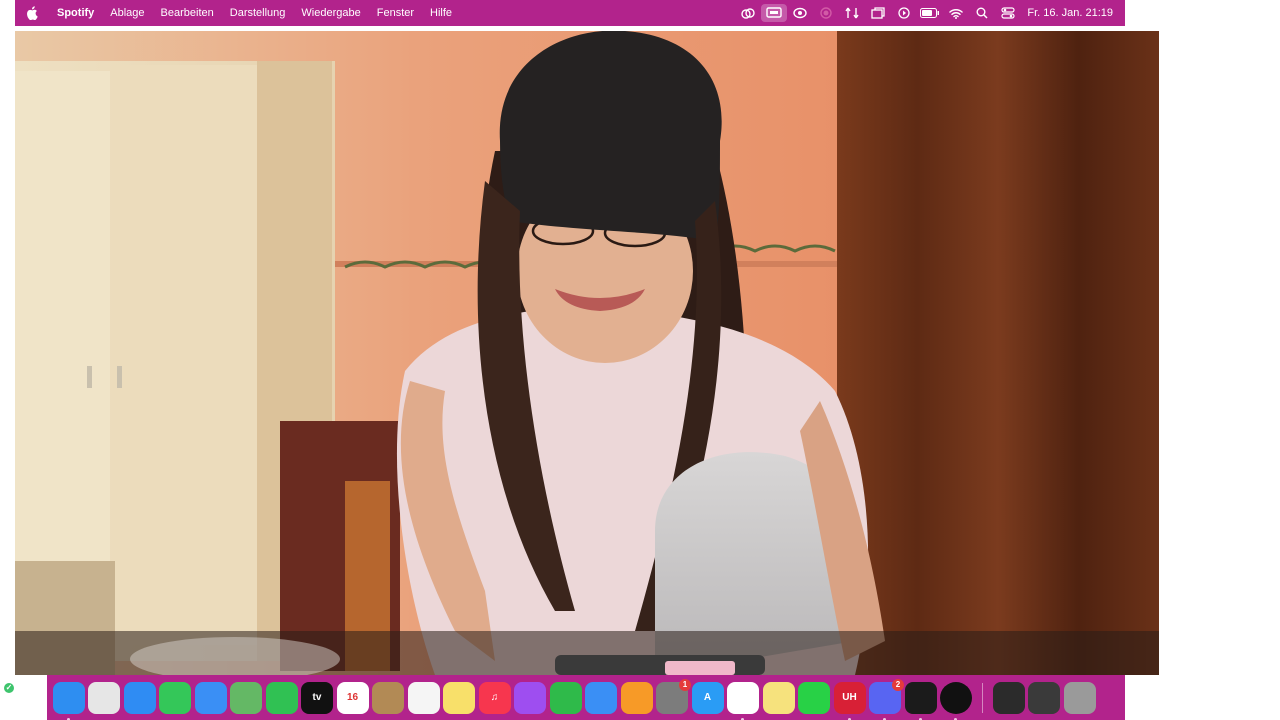 This screenshot has height=720, width=1280. What do you see at coordinates (139, 697) in the screenshot?
I see `dock-safari-icon` at bounding box center [139, 697].